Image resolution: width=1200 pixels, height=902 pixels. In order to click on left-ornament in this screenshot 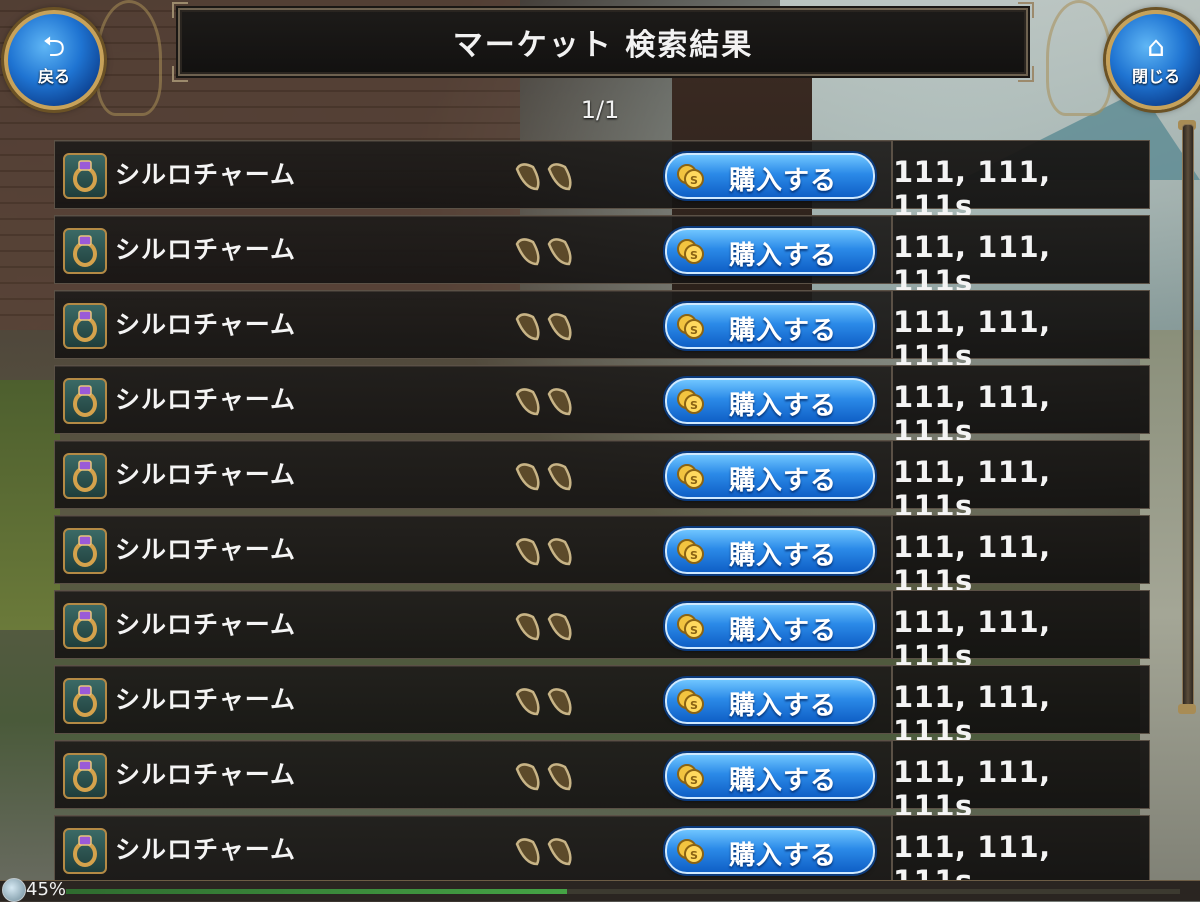, I will do `click(129, 58)`.